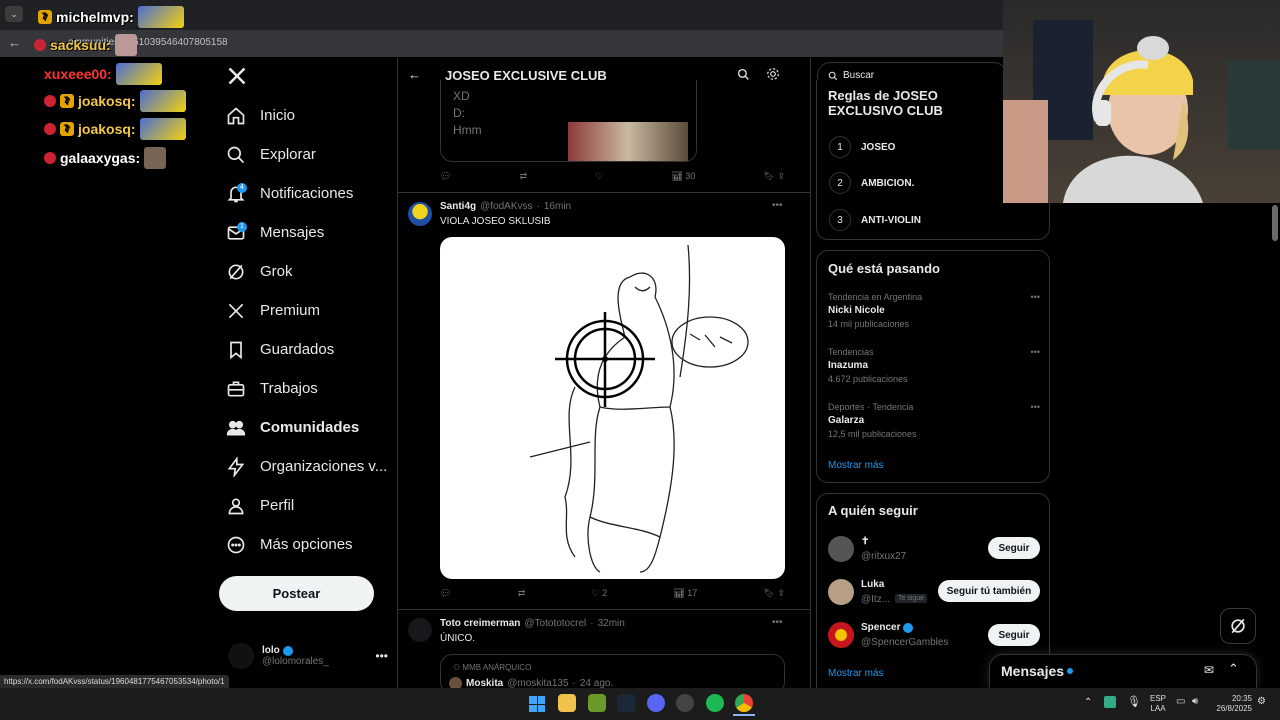 This screenshot has height=720, width=1280. I want to click on post-text: ÚNICO., so click(457, 638).